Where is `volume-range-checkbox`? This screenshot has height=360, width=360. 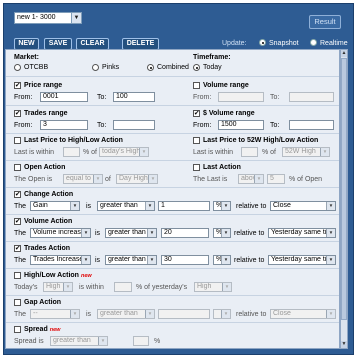
volume-range-checkbox is located at coordinates (196, 85).